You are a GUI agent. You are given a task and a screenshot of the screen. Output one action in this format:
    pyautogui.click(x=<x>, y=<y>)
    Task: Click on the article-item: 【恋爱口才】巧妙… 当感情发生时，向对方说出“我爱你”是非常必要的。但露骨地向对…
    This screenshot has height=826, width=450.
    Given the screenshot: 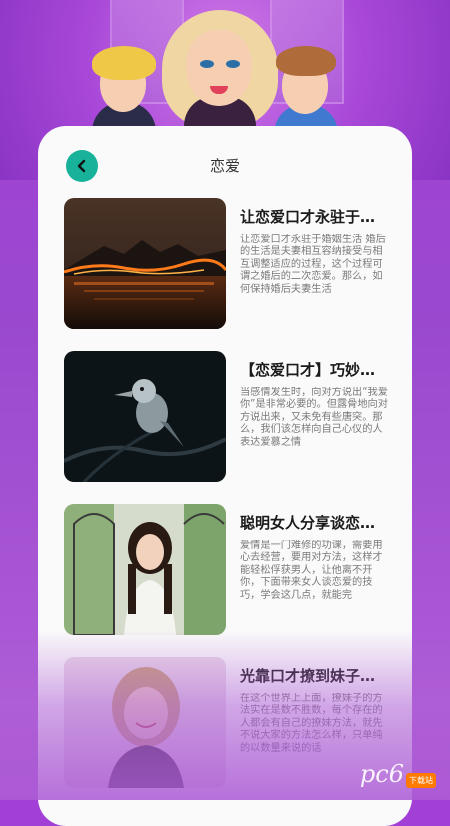 What is the action you would take?
    pyautogui.click(x=229, y=416)
    